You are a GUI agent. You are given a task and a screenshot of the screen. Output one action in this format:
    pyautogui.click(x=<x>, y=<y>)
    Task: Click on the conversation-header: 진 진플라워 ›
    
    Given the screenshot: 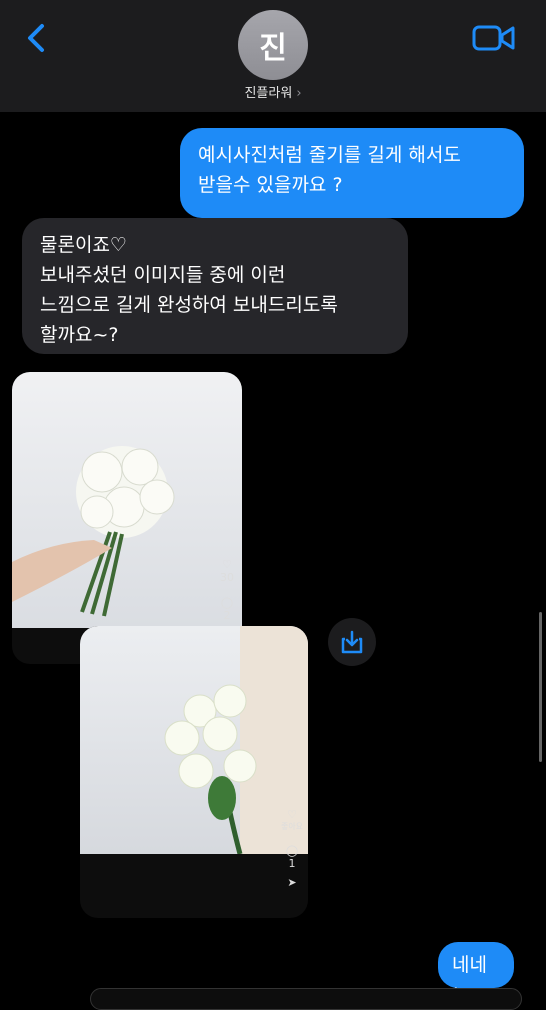 What is the action you would take?
    pyautogui.click(x=273, y=56)
    